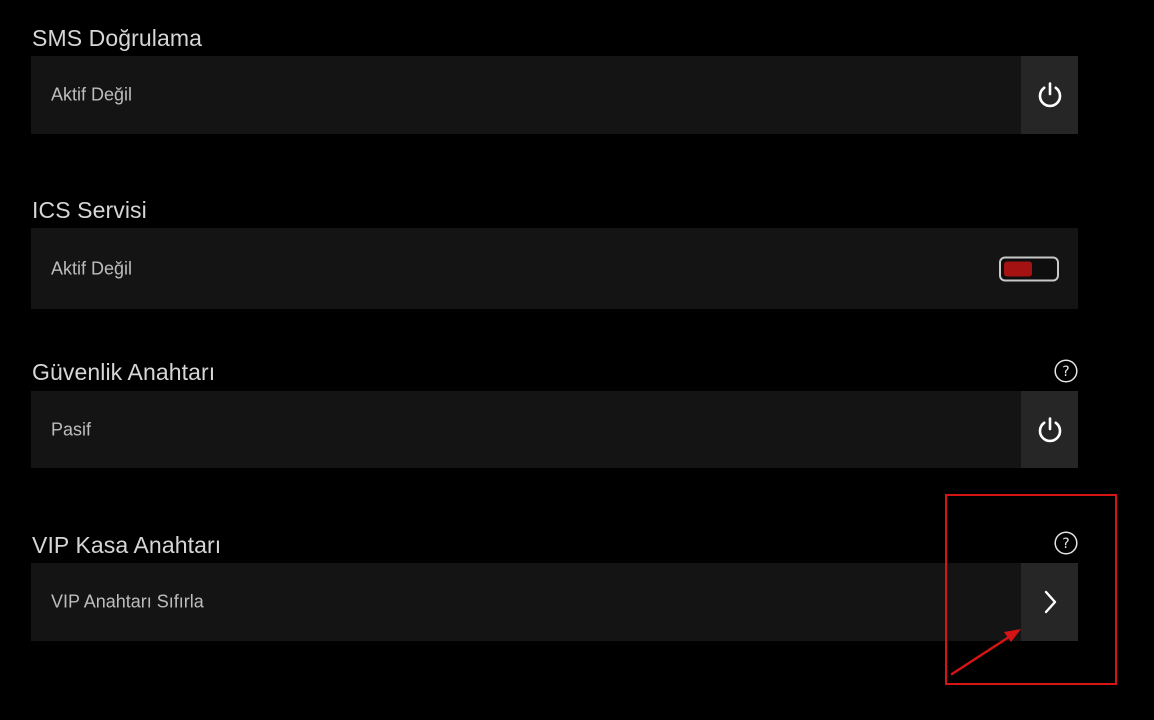 Image resolution: width=1154 pixels, height=720 pixels. I want to click on sms-verification-row: Aktif Değil, so click(554, 95).